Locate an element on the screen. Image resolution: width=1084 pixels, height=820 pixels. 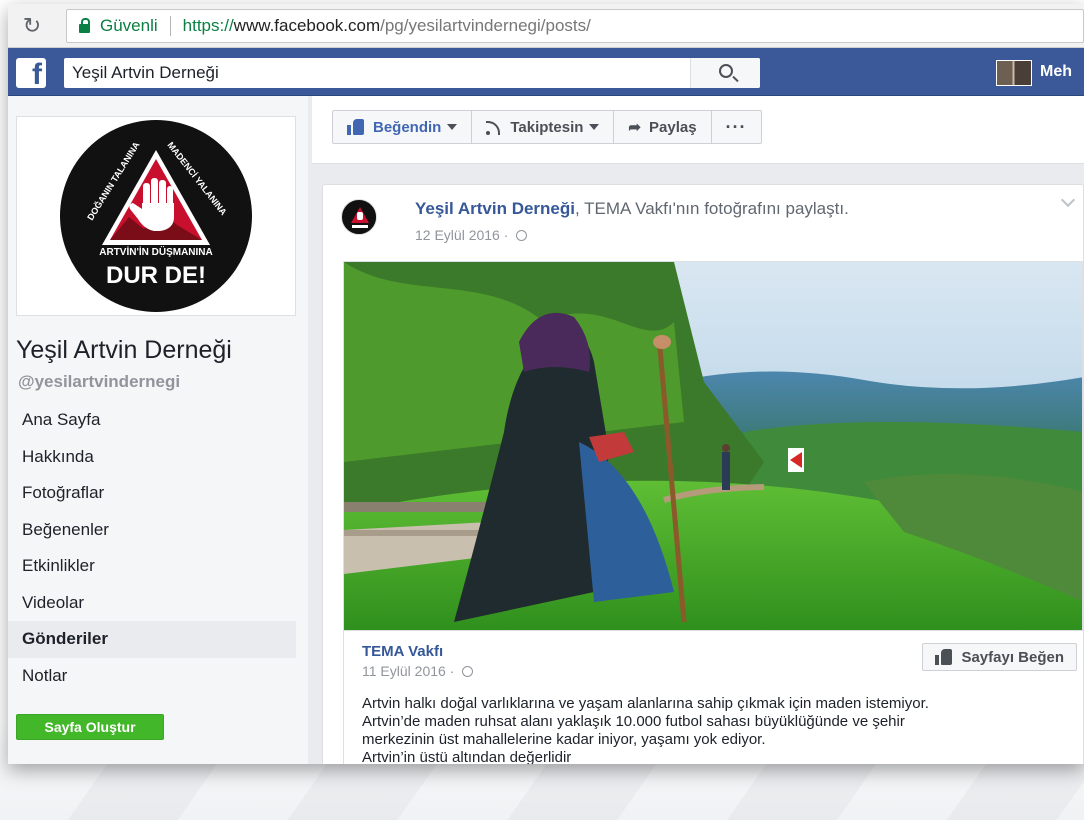
page-actions-card: Beğendin Takiptesin ➦ Paylaş ··· is located at coordinates (698, 130).